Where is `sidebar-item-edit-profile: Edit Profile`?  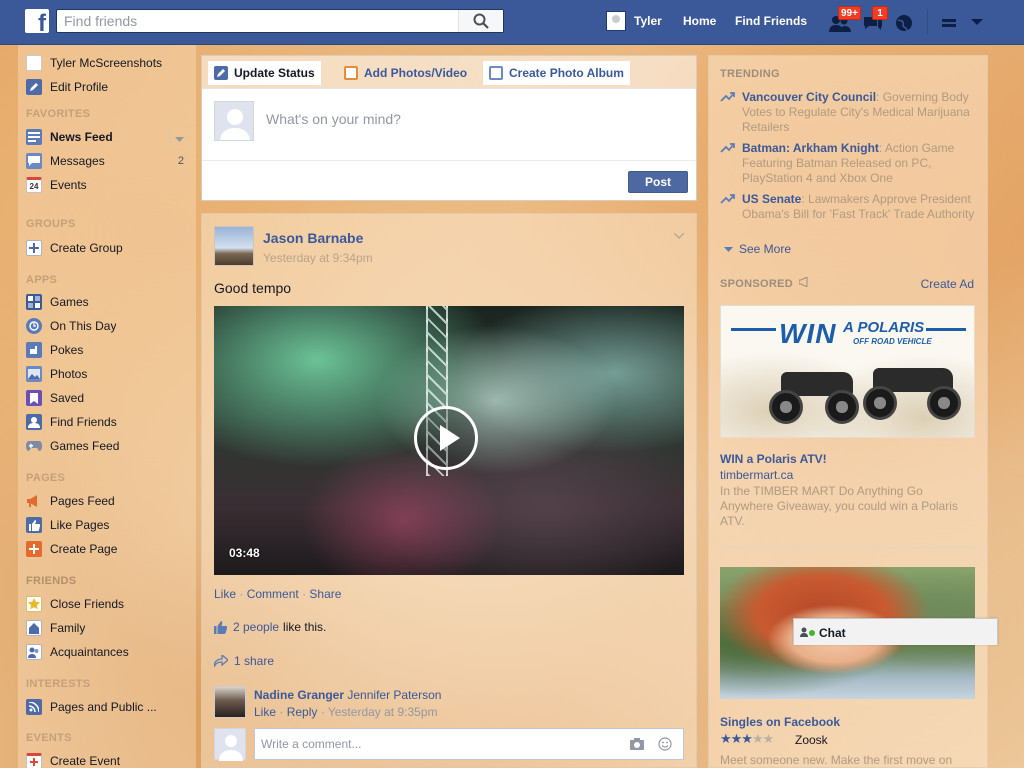
sidebar-item-edit-profile: Edit Profile is located at coordinates (110, 87).